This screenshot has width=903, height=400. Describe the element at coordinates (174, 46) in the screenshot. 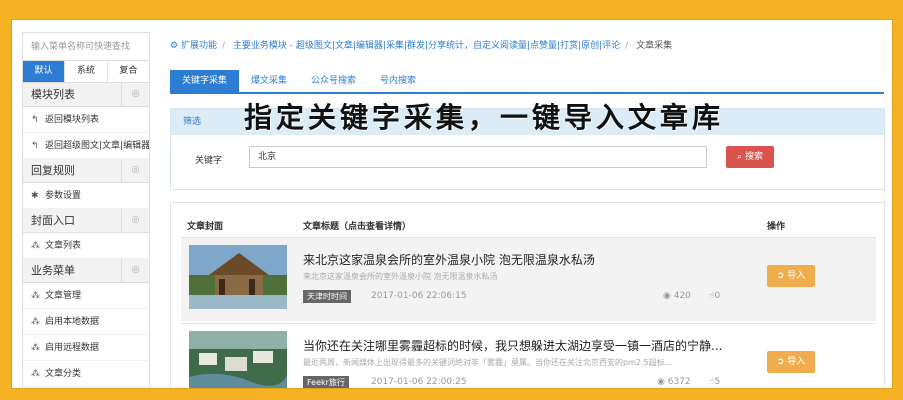

I see `cogs-icon: ⚙` at that location.